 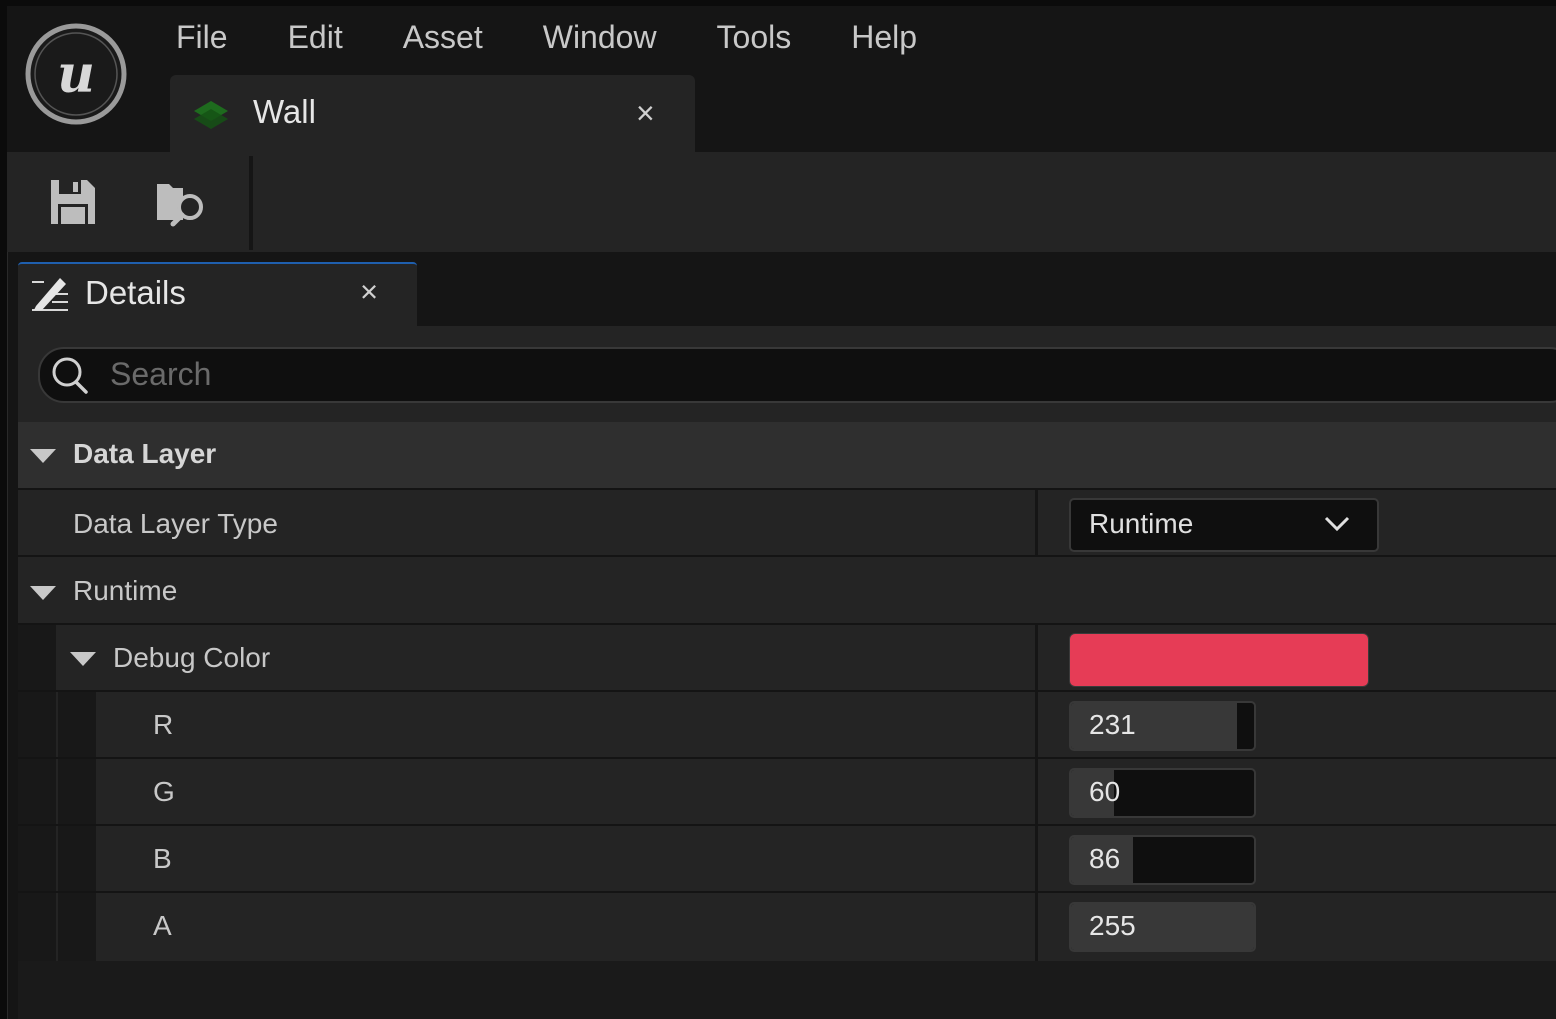 What do you see at coordinates (217, 295) in the screenshot?
I see `details-tab: Details ×` at bounding box center [217, 295].